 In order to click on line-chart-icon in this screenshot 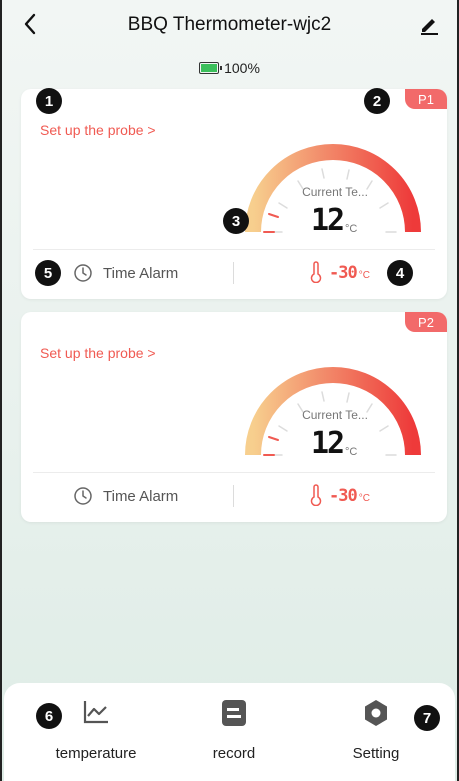, I will do `click(95, 712)`.